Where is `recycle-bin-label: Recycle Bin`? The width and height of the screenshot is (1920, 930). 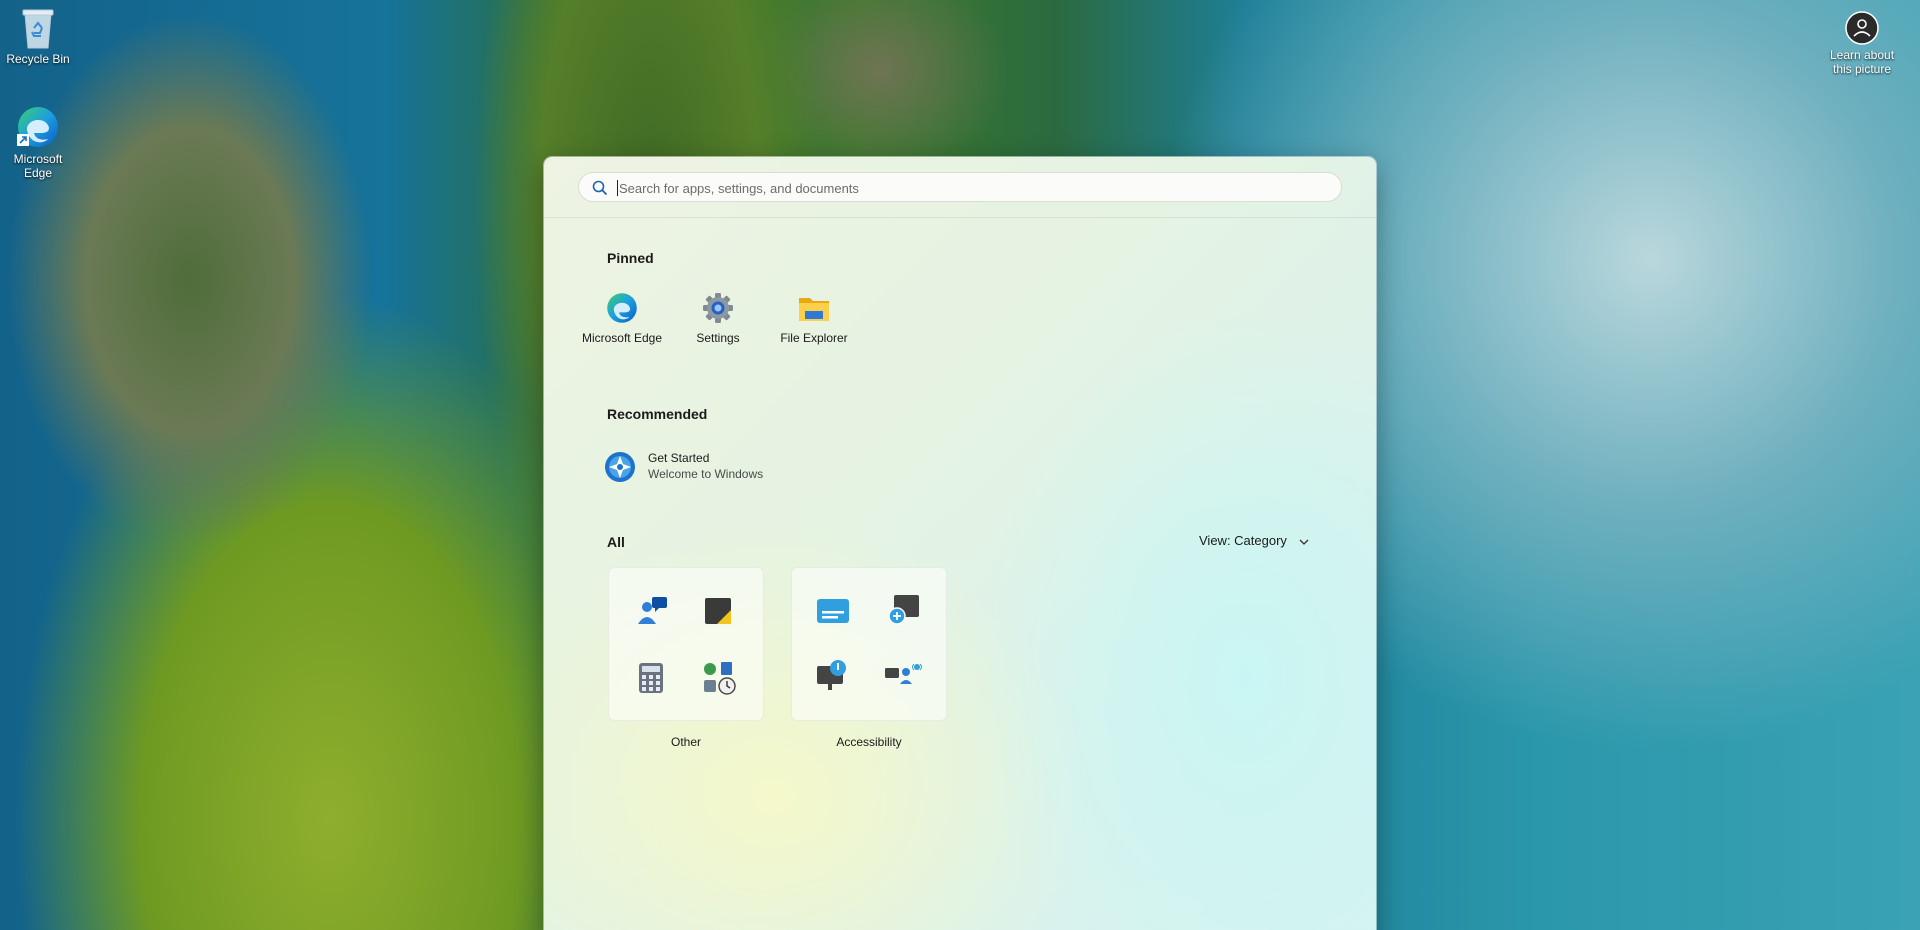 recycle-bin-label: Recycle Bin is located at coordinates (38, 59).